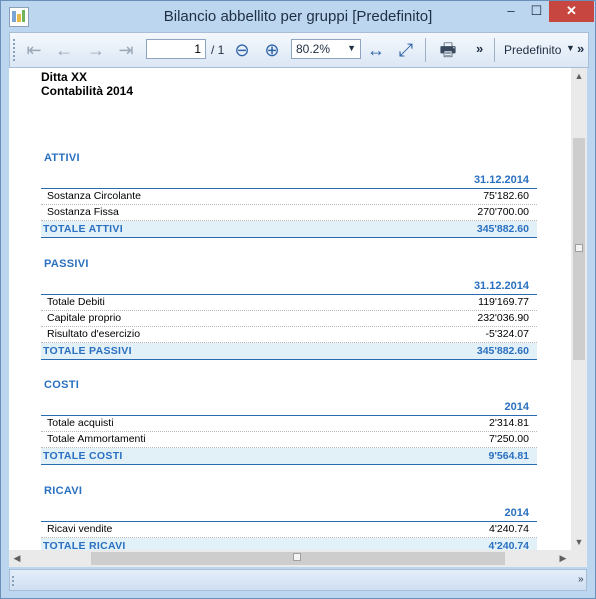 The height and width of the screenshot is (599, 596). I want to click on total-label: TOTALE COSTI, so click(83, 456).